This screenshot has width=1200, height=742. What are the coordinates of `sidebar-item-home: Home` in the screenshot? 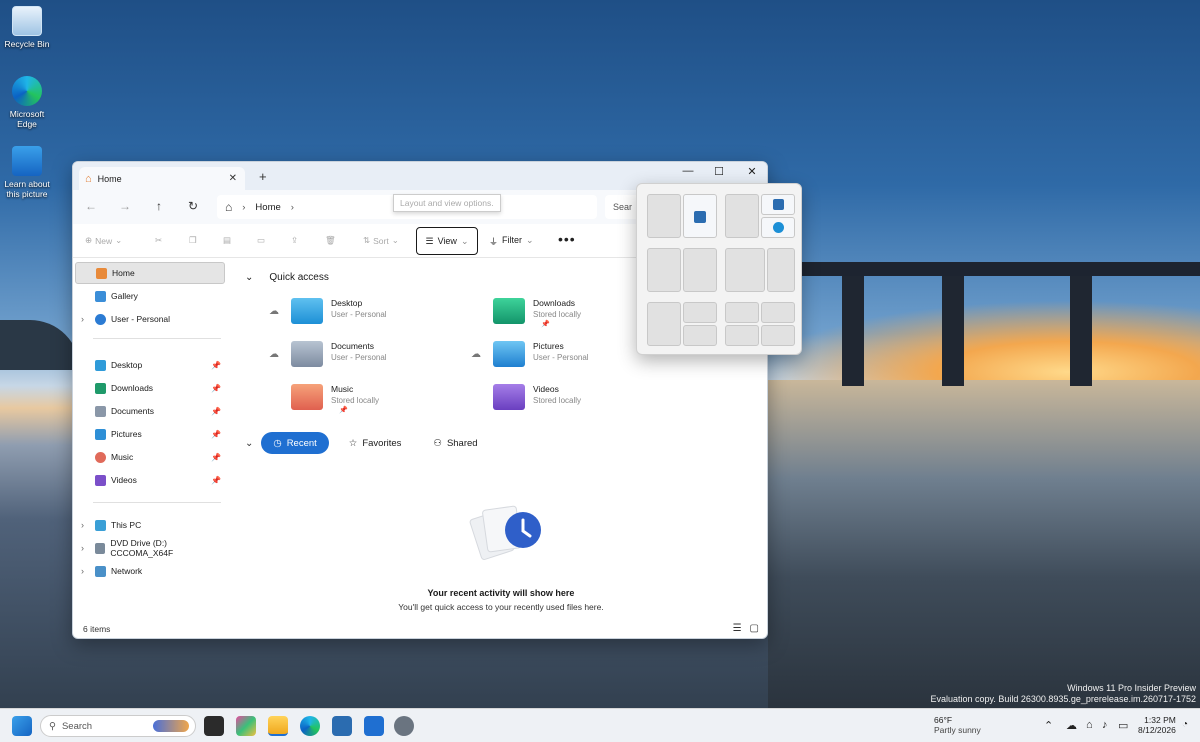 It's located at (150, 273).